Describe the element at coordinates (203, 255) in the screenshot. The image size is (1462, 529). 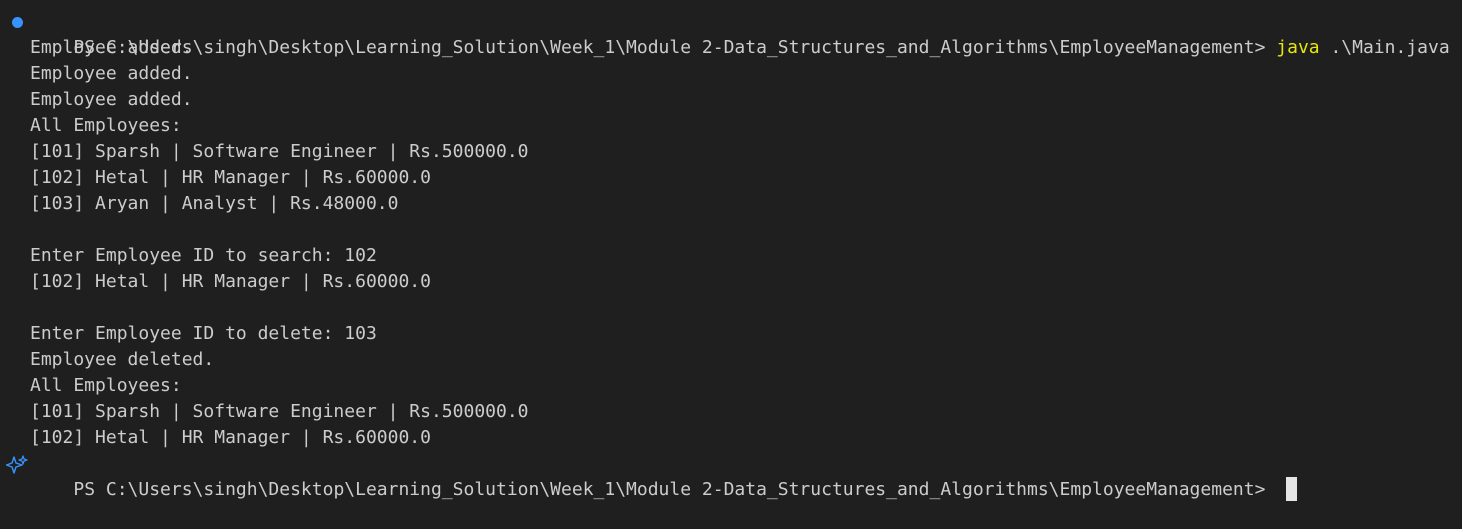
I see `output-line: Enter Employee ID to search: 102` at that location.